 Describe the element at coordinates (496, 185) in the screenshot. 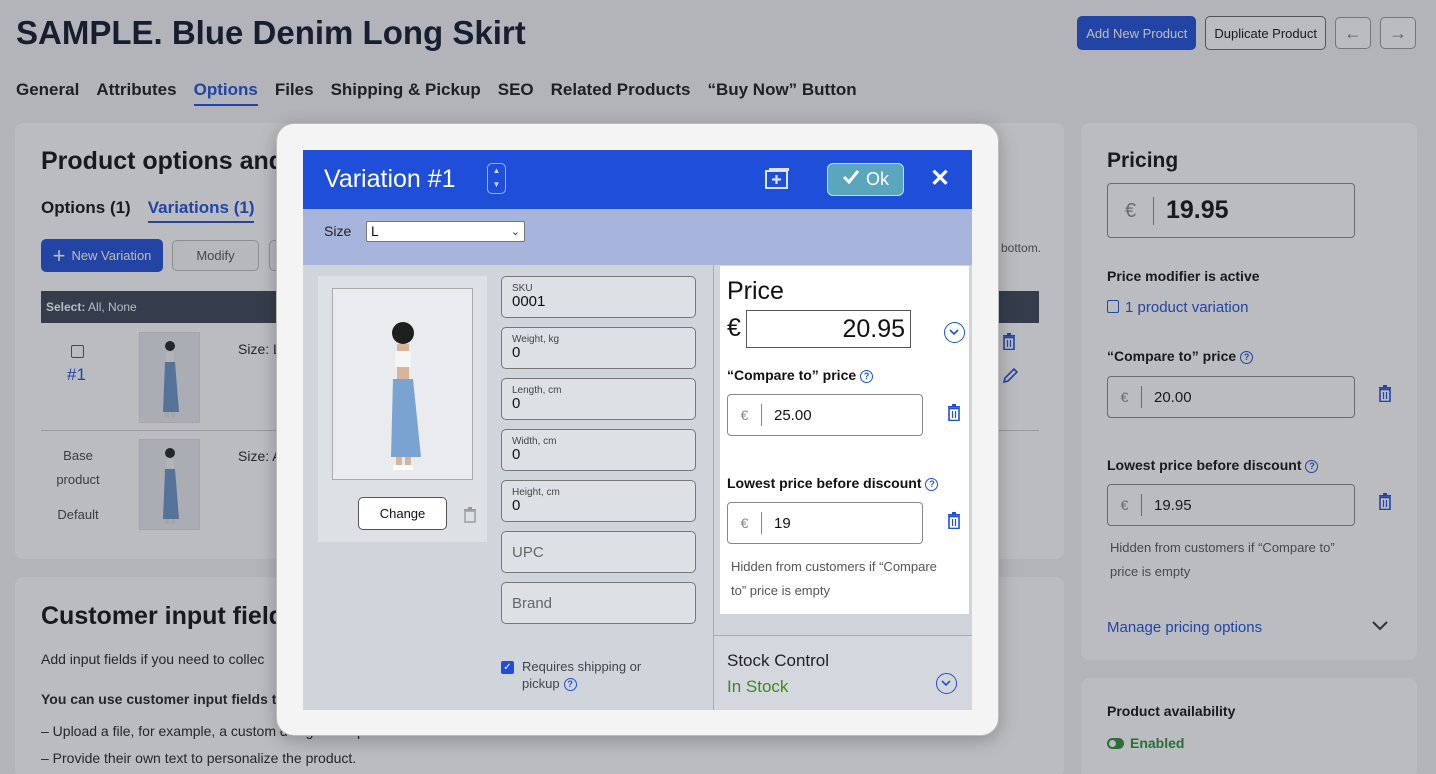

I see `chevron-down-icon: ▼` at that location.